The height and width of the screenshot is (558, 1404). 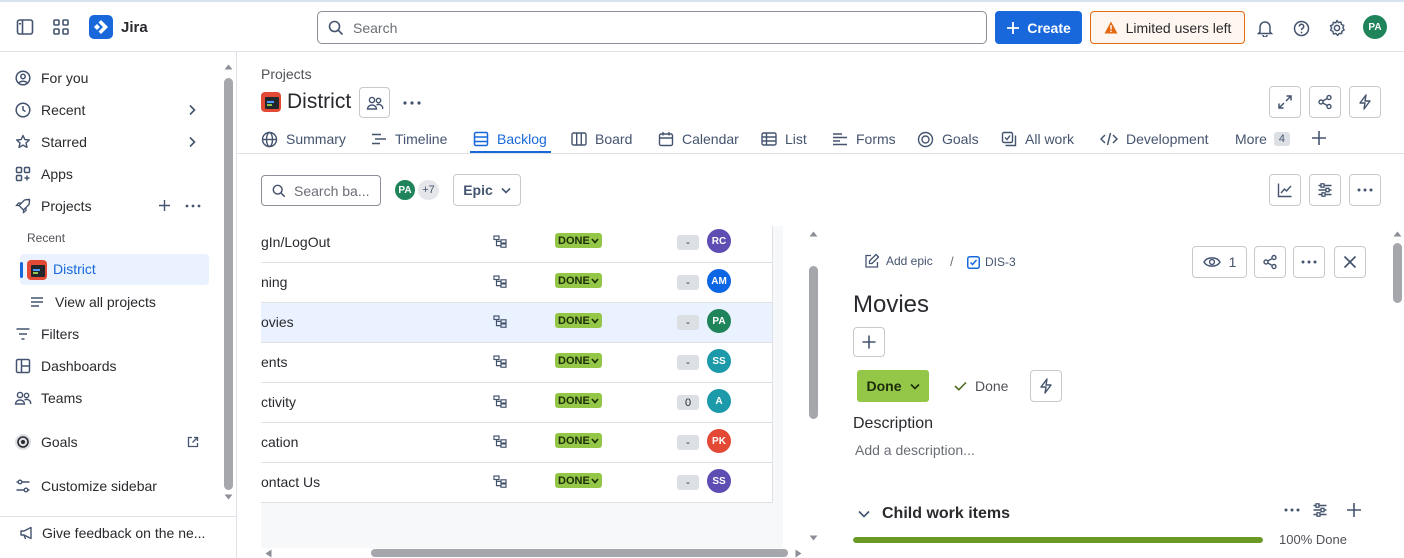 I want to click on watch-button: 1, so click(x=1219, y=262).